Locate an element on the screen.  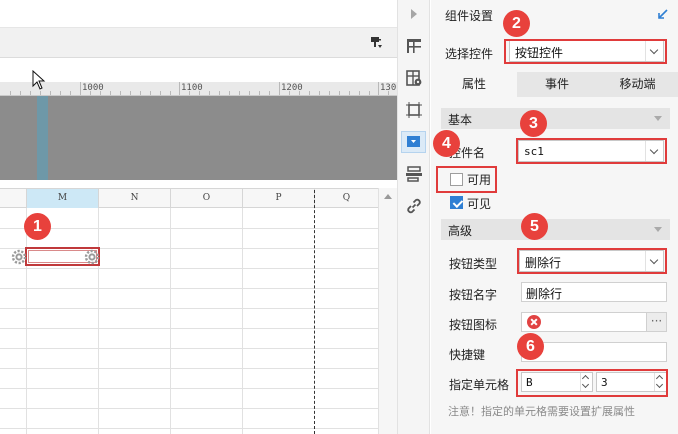
basic-section-header: 基本 is located at coordinates (555, 118).